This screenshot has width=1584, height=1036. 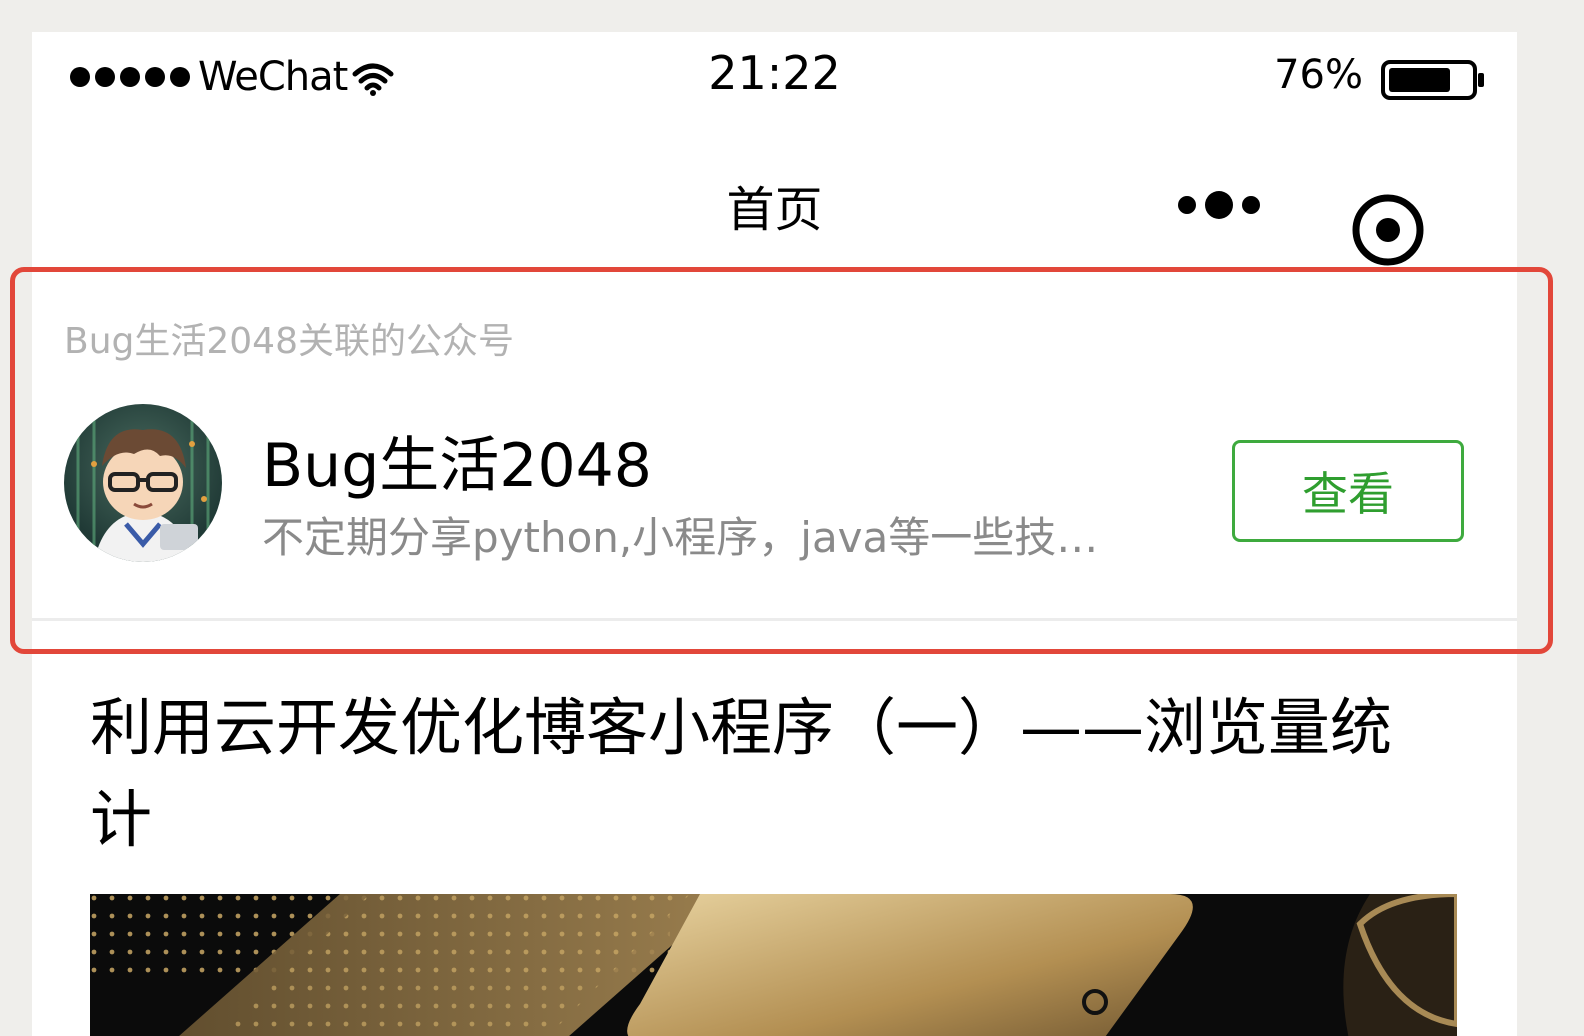 I want to click on page-title: 首页, so click(x=774, y=210).